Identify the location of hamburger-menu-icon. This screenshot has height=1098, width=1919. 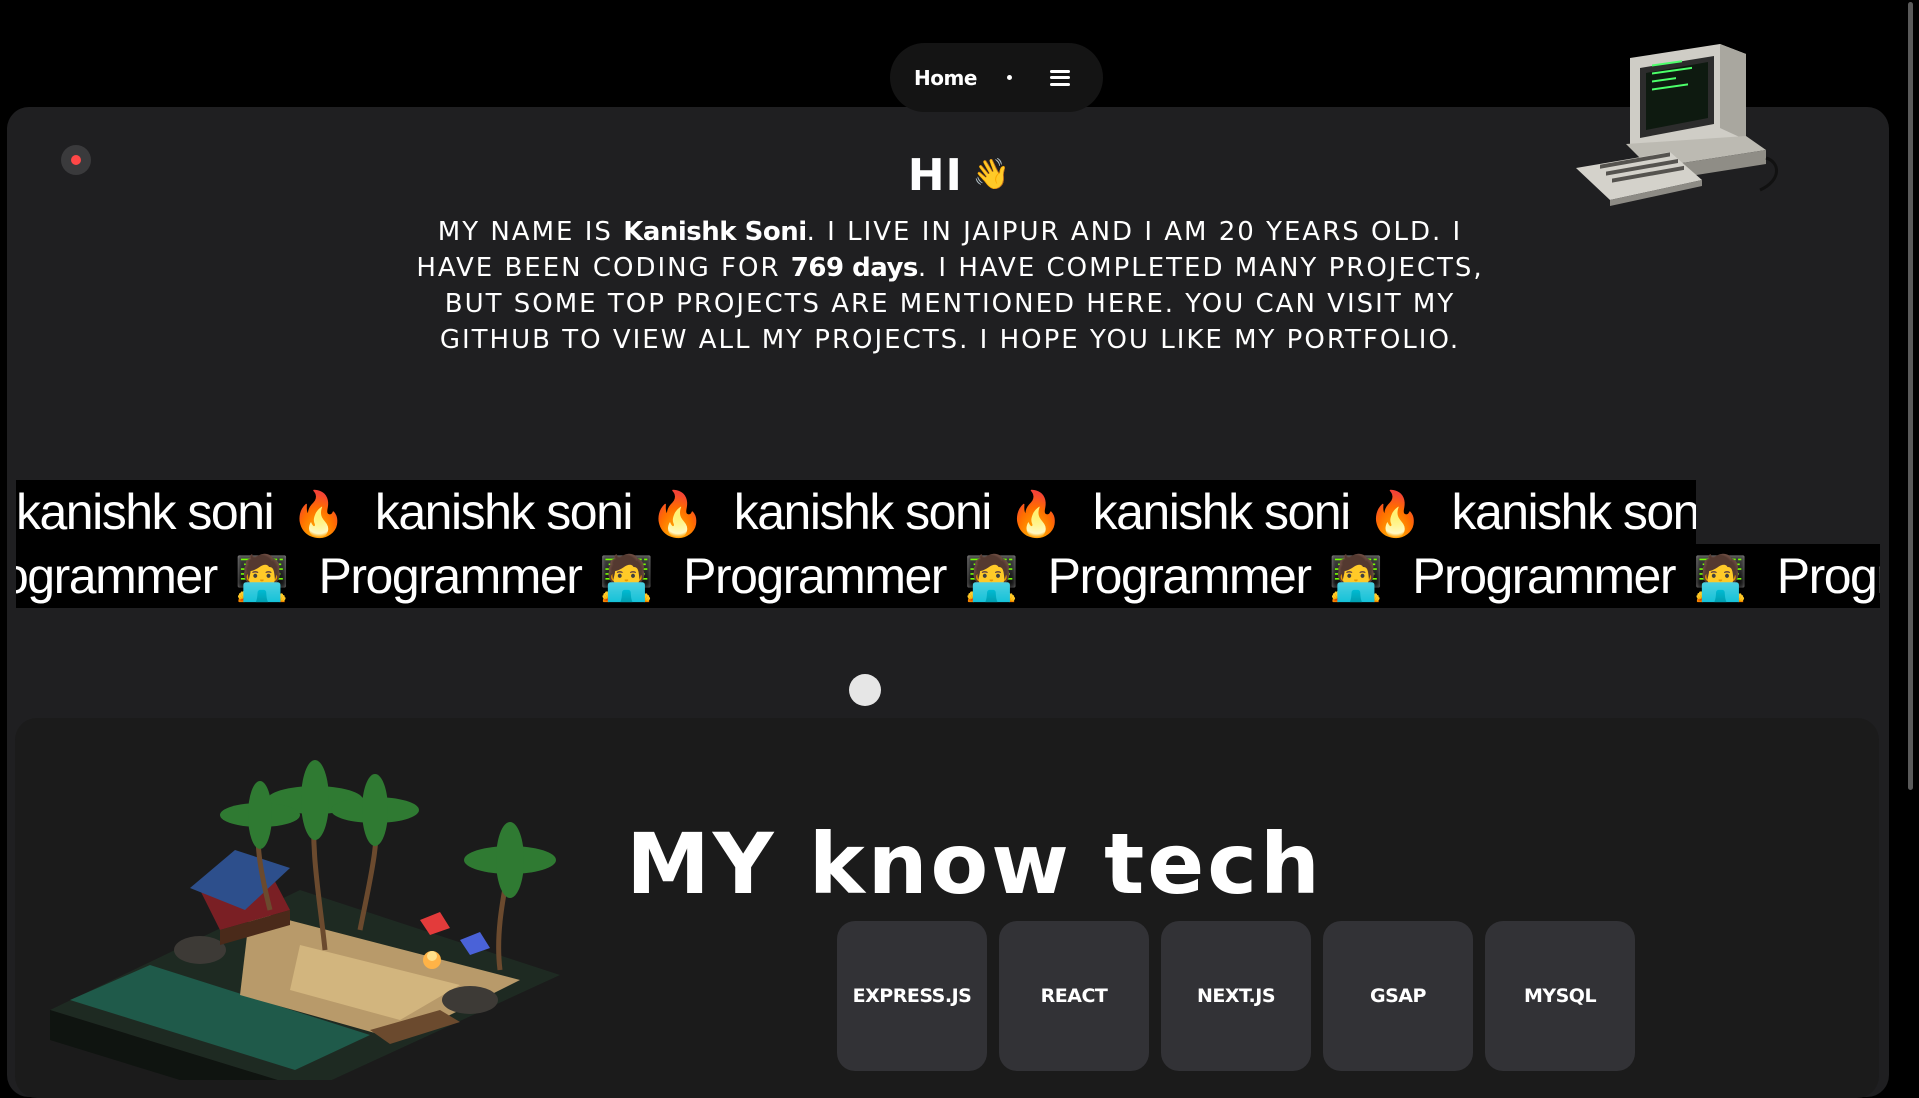
(1059, 77).